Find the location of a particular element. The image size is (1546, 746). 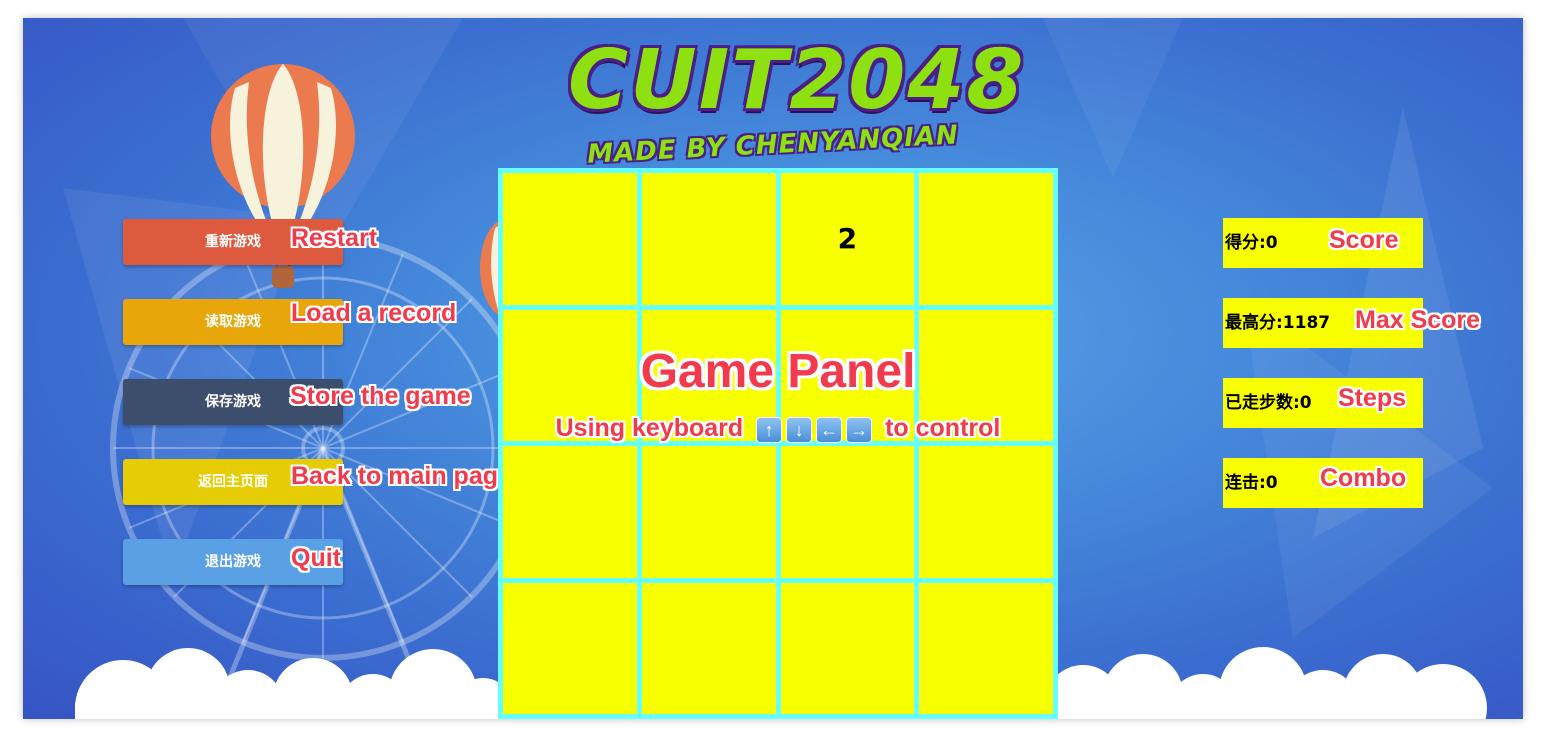

save-game-annotation: Store the game is located at coordinates (380, 396).